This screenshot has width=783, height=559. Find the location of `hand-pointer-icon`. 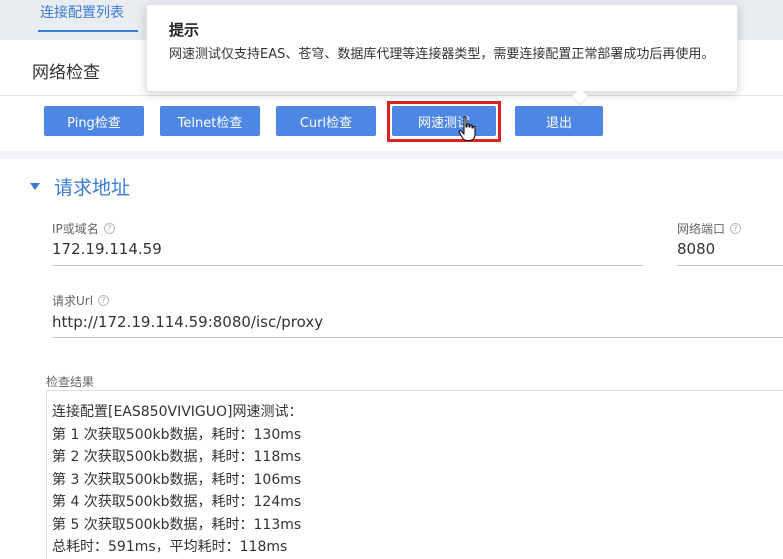

hand-pointer-icon is located at coordinates (467, 129).